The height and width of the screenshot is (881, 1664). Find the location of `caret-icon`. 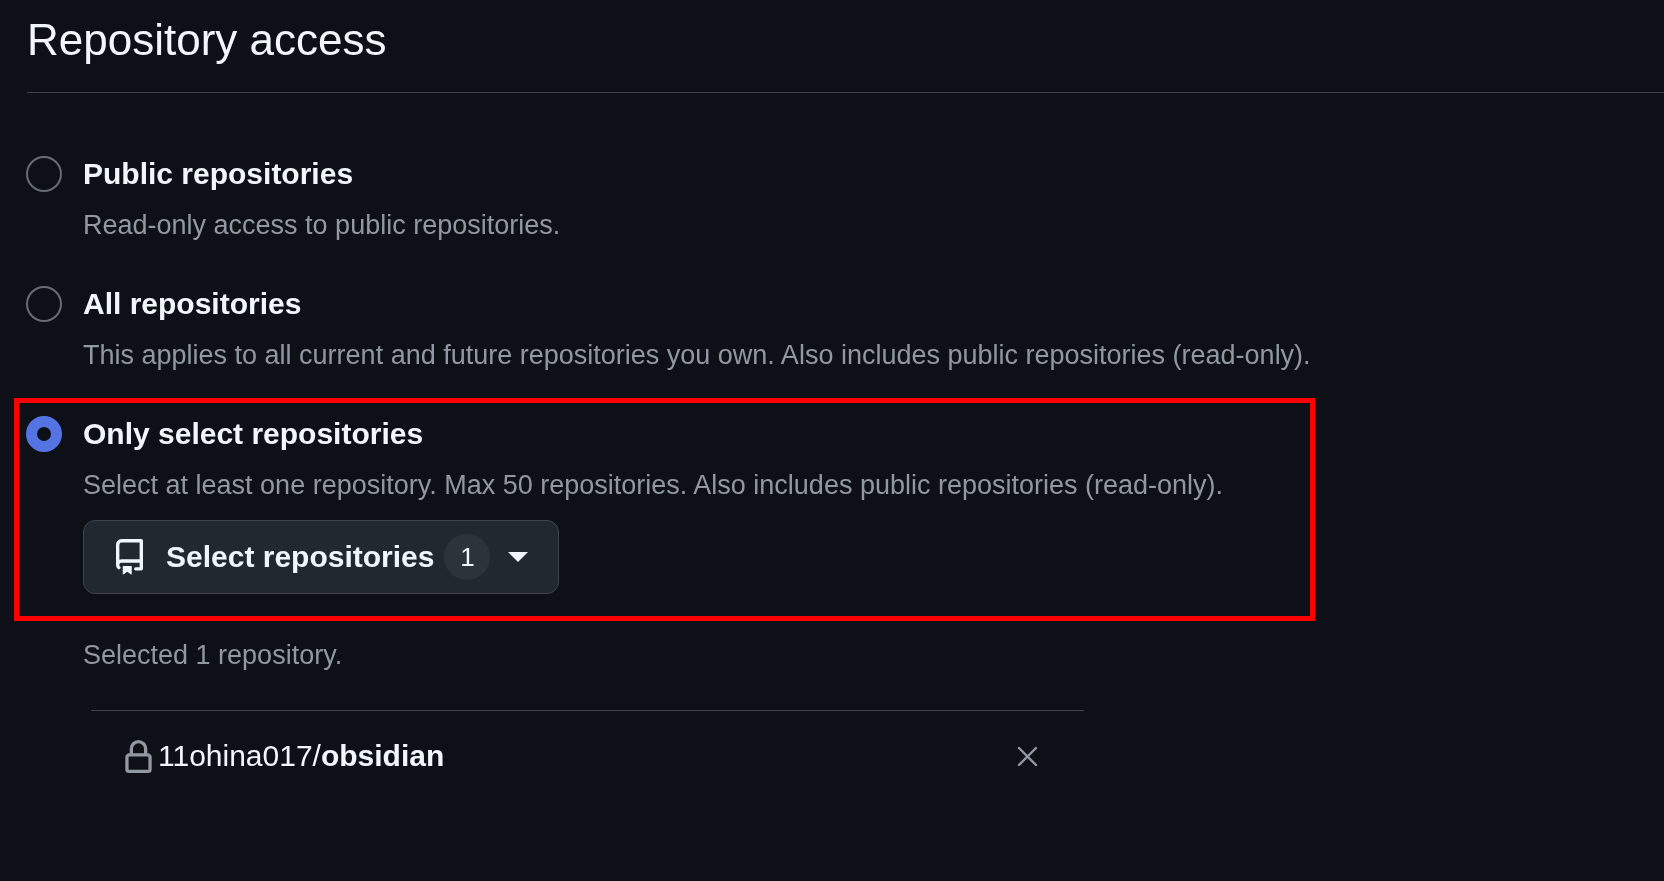

caret-icon is located at coordinates (518, 557).